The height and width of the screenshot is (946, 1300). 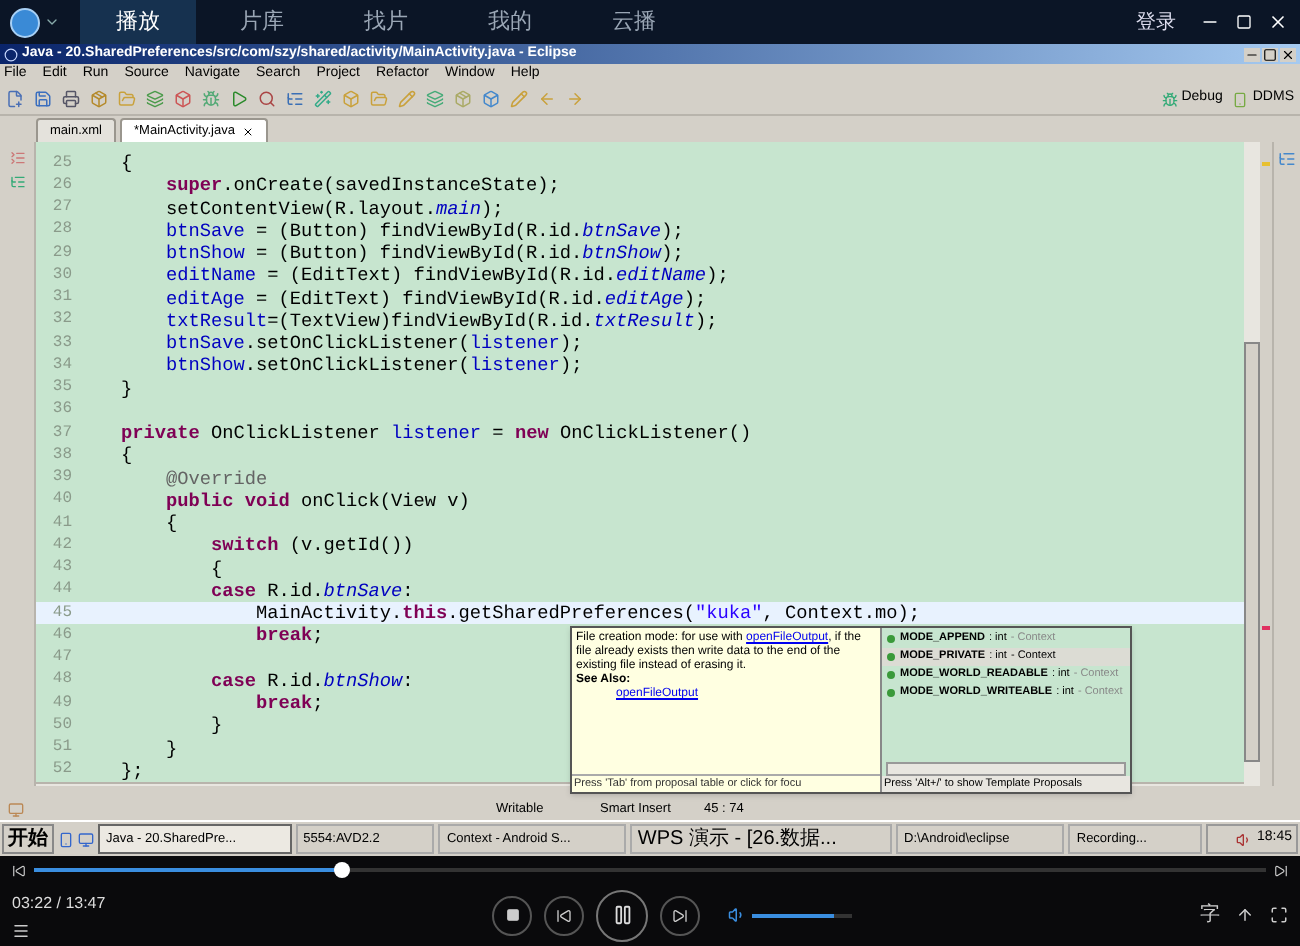 I want to click on line-number: 37, so click(x=62, y=433).